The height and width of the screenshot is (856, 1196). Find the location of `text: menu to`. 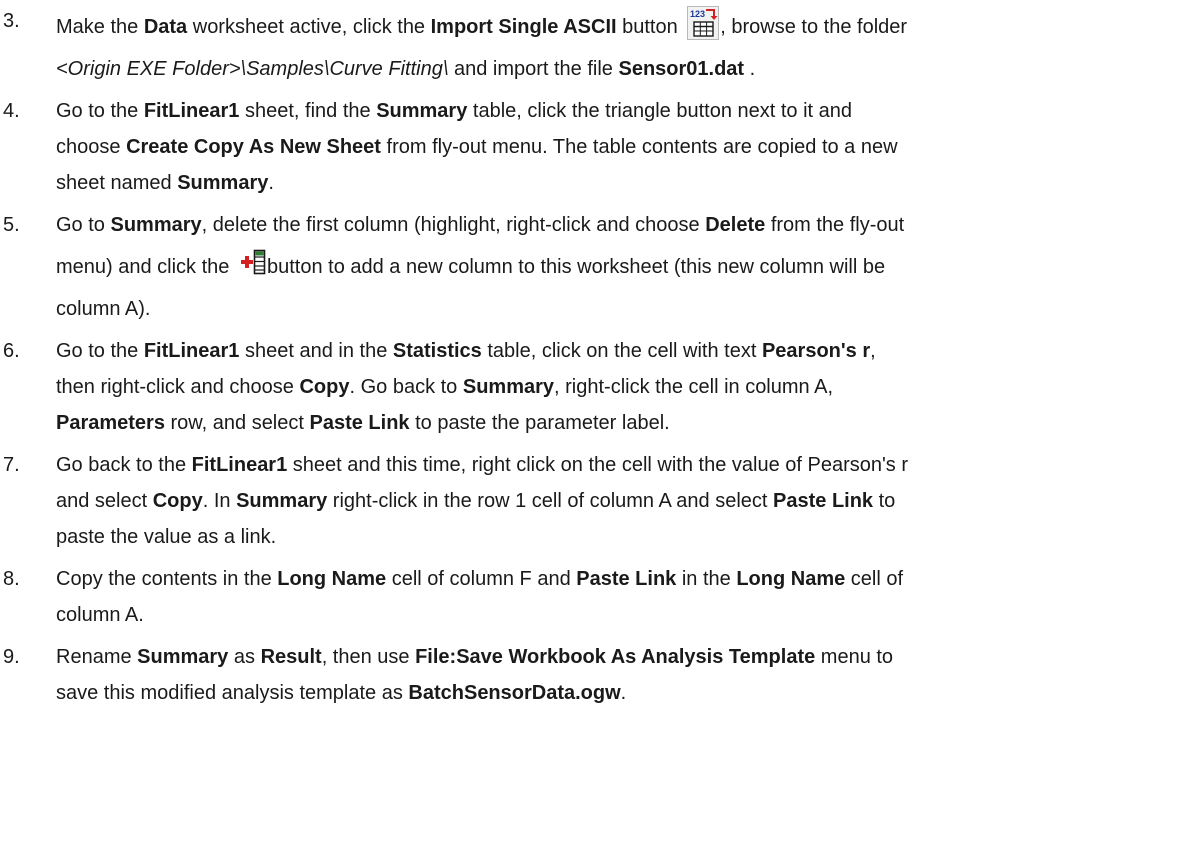

text: menu to is located at coordinates (854, 657).